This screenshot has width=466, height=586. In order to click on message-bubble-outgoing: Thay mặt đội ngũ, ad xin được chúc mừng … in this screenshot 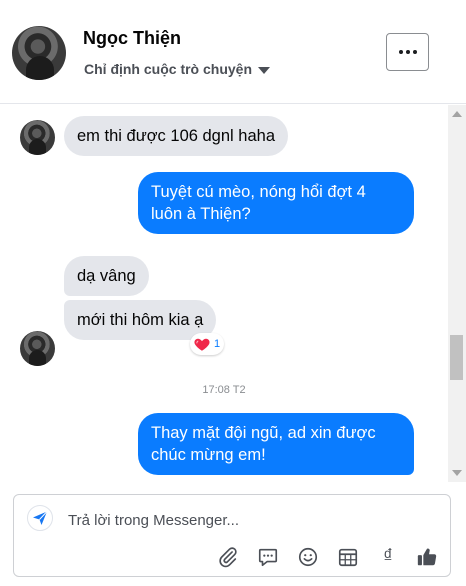, I will do `click(276, 444)`.